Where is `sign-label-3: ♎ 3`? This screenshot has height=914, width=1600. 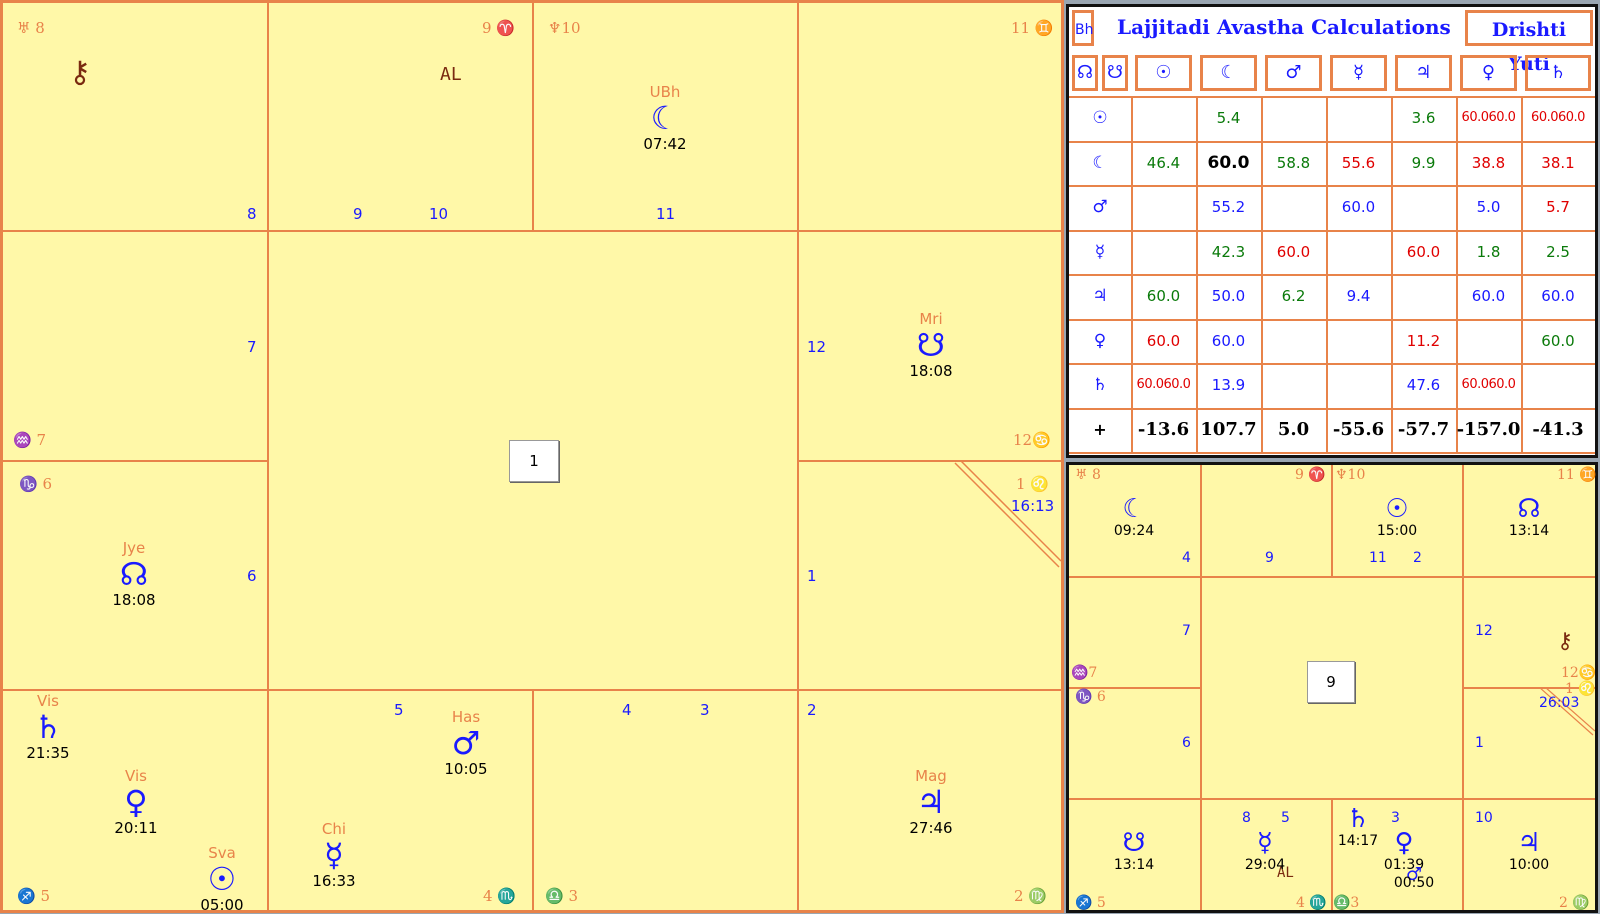 sign-label-3: ♎ 3 is located at coordinates (561, 896).